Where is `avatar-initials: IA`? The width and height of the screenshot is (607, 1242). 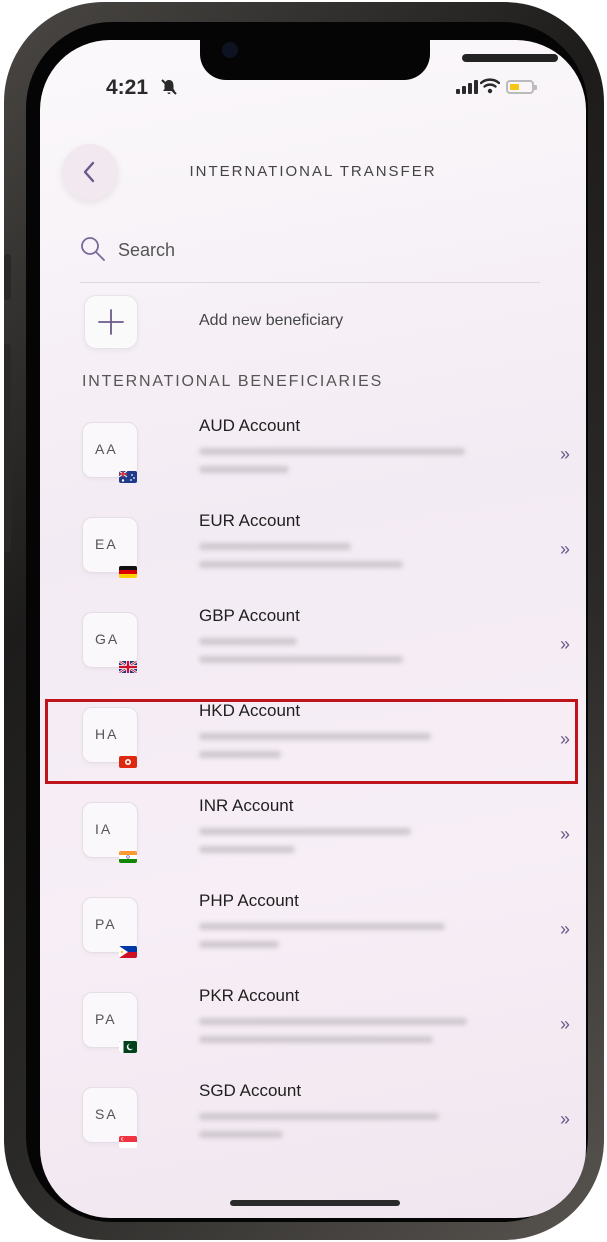
avatar-initials: IA is located at coordinates (104, 829).